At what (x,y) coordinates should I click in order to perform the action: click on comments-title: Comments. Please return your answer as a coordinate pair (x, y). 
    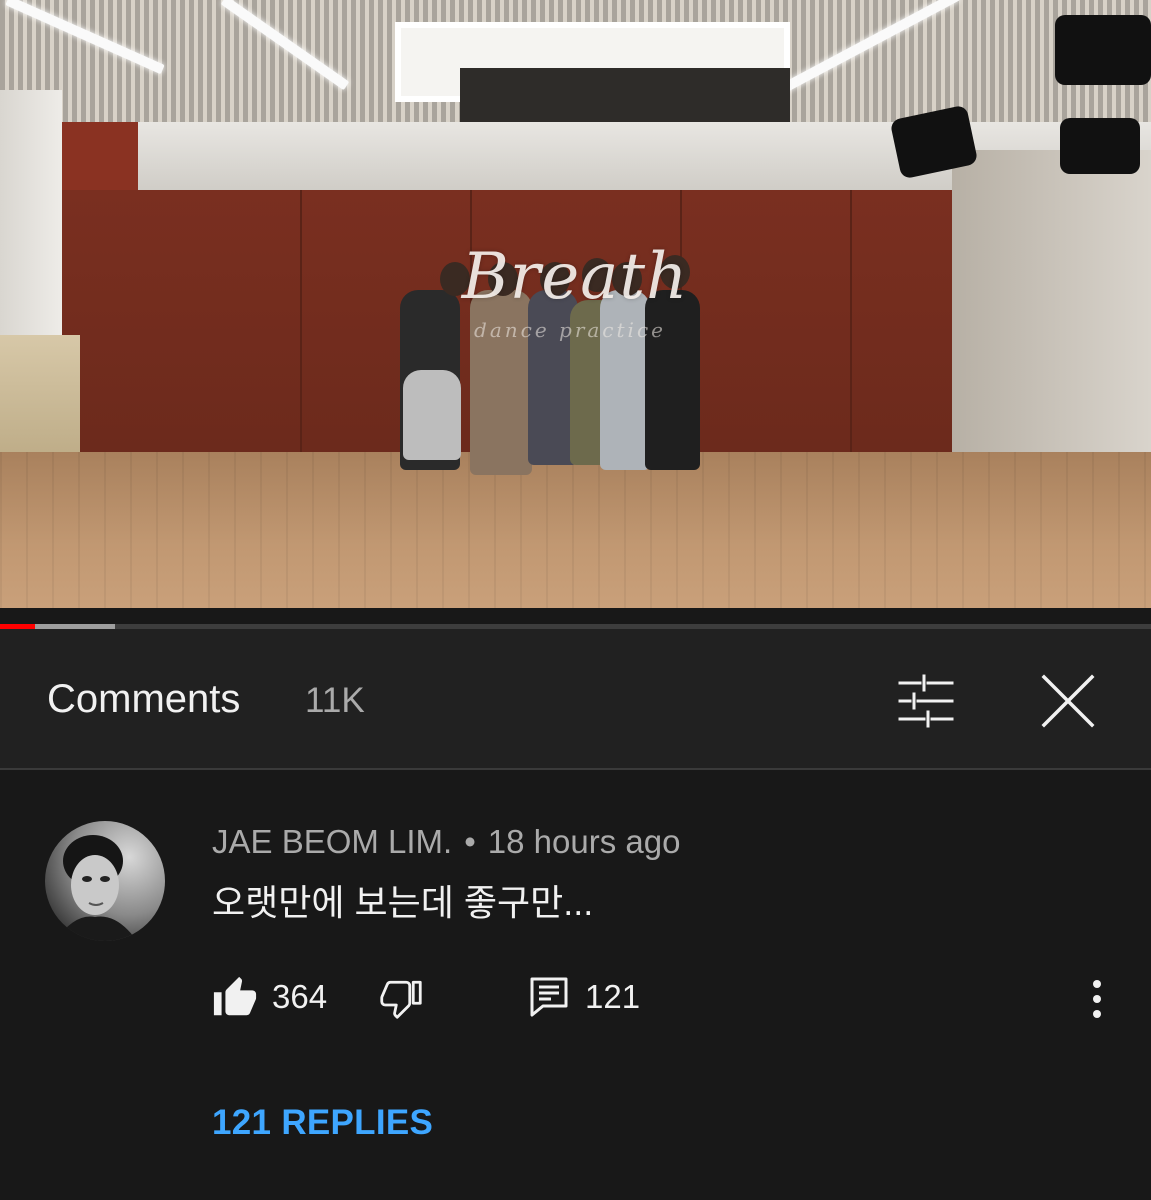
    Looking at the image, I should click on (144, 699).